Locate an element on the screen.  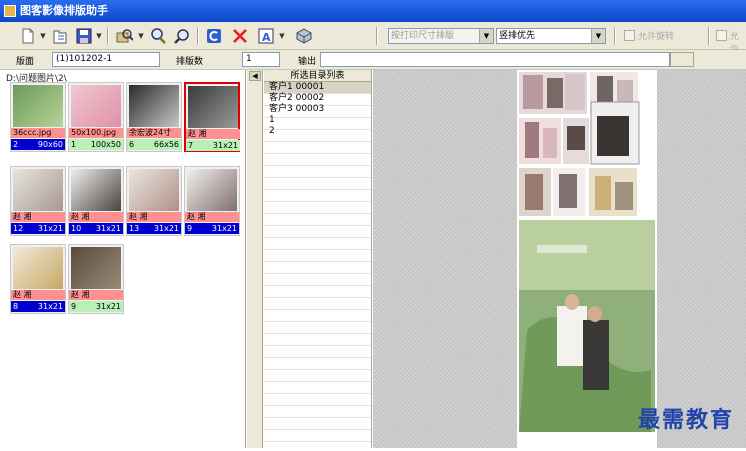
print-preview-icon is located at coordinates (124, 36).